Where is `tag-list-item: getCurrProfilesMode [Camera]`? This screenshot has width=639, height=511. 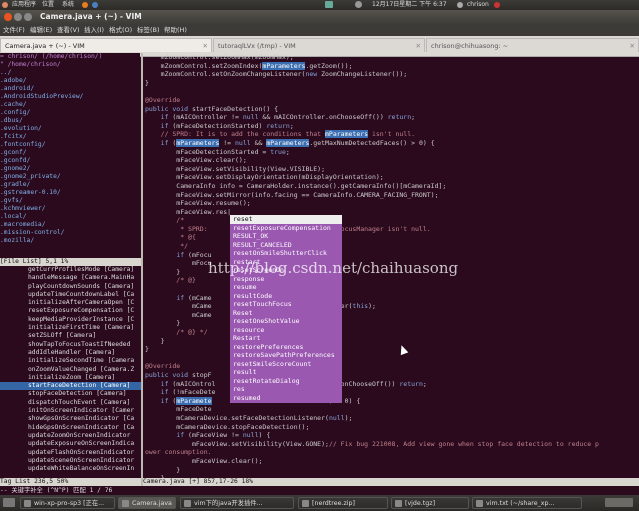 tag-list-item: getCurrProfilesMode [Camera] is located at coordinates (71, 270).